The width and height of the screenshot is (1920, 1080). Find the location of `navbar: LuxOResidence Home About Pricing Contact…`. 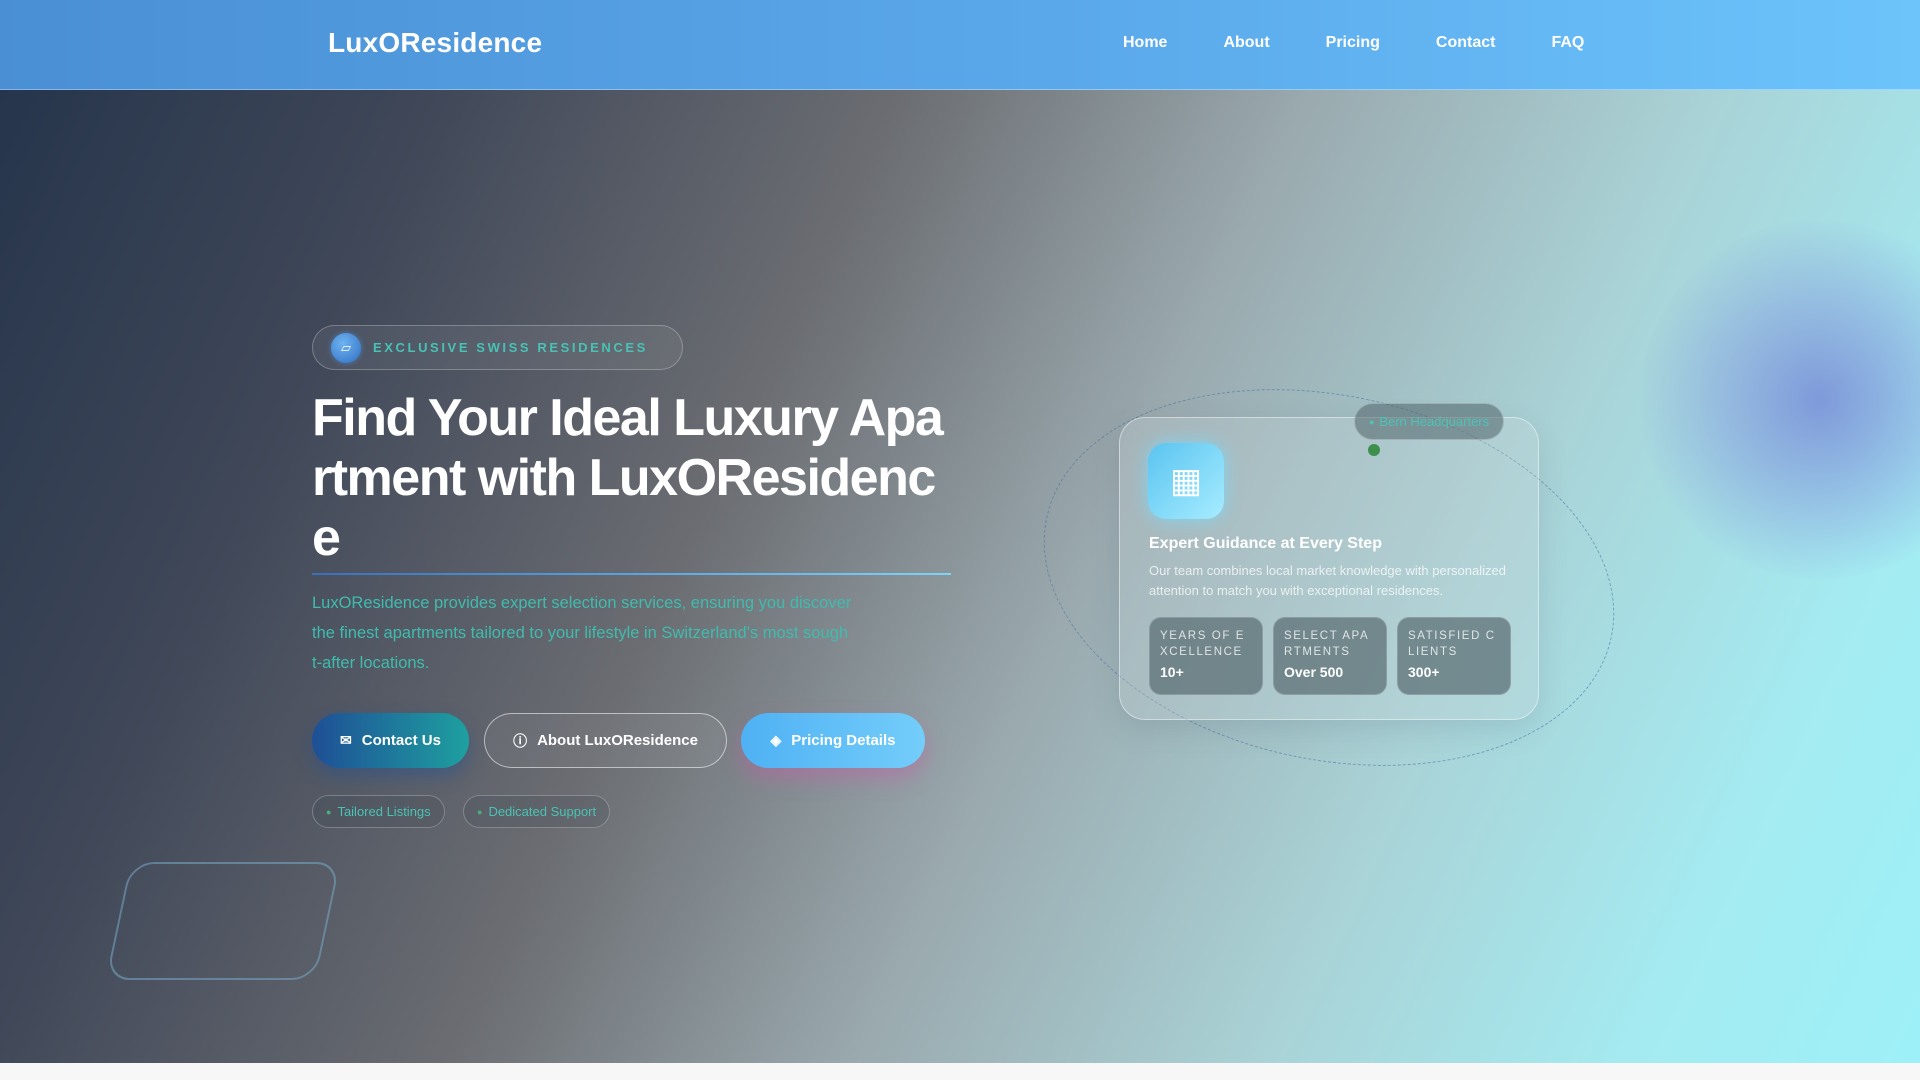

navbar: LuxOResidence Home About Pricing Contact… is located at coordinates (960, 45).